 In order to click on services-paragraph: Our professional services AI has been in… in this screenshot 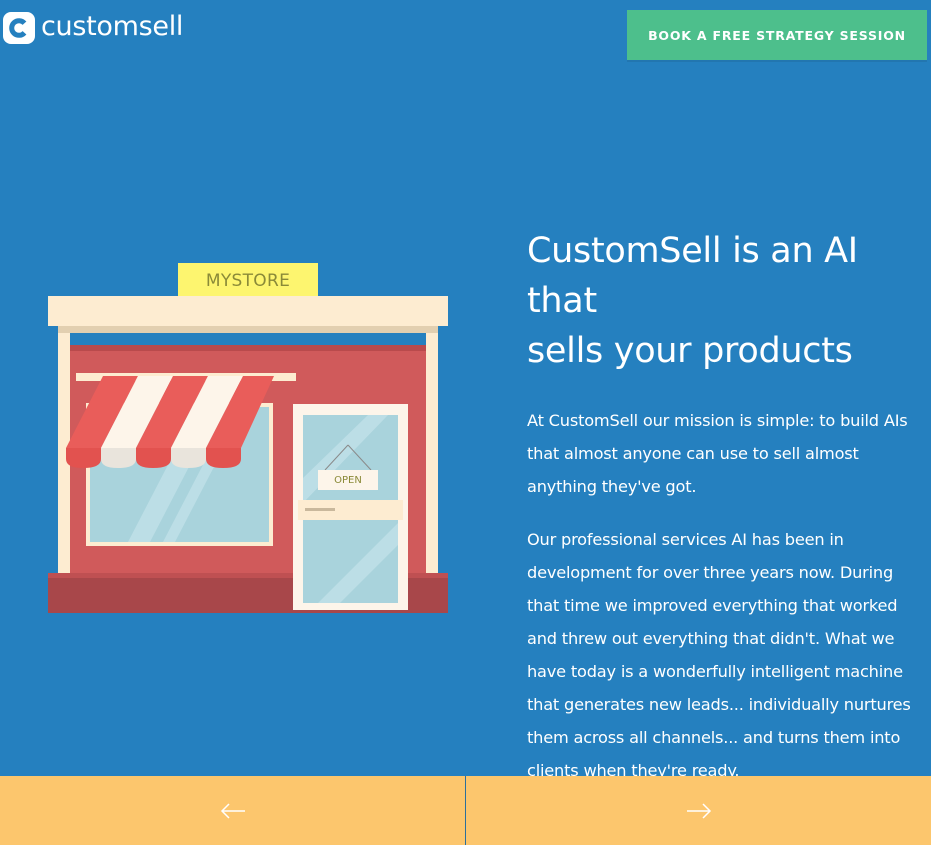, I will do `click(719, 655)`.